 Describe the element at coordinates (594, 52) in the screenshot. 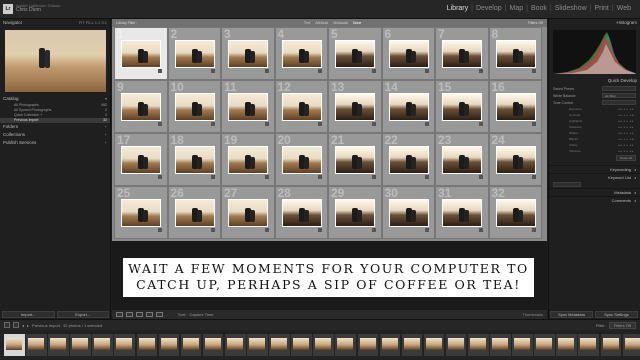

I see `histogram` at that location.